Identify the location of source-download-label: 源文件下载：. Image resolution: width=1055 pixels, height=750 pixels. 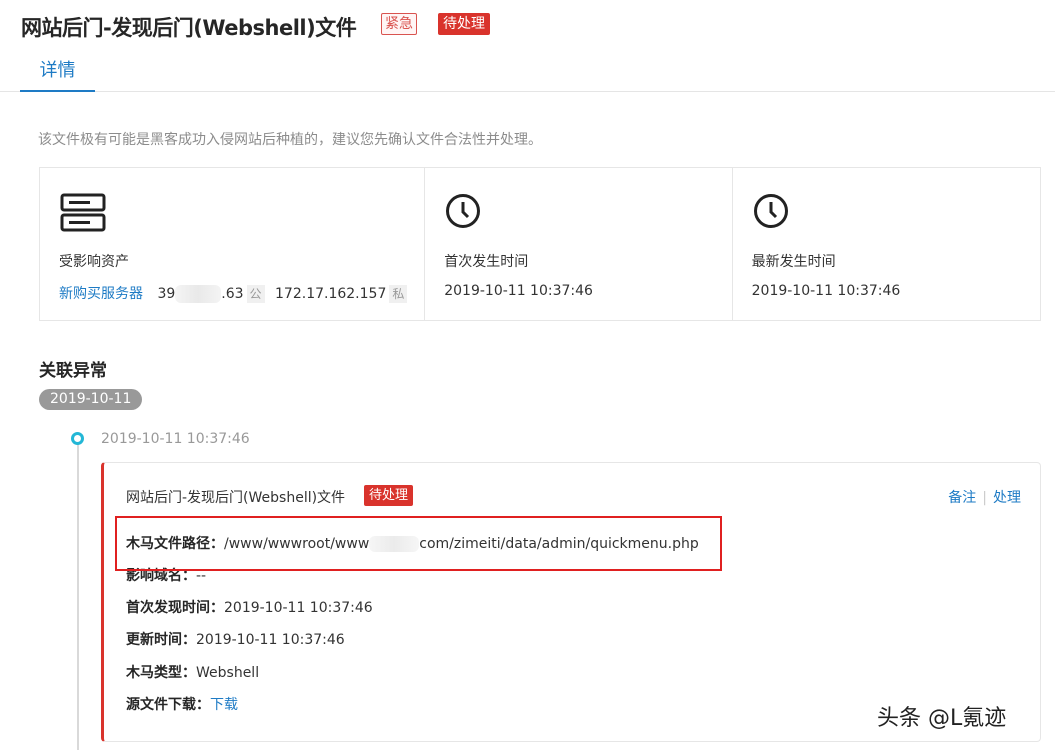
(168, 705).